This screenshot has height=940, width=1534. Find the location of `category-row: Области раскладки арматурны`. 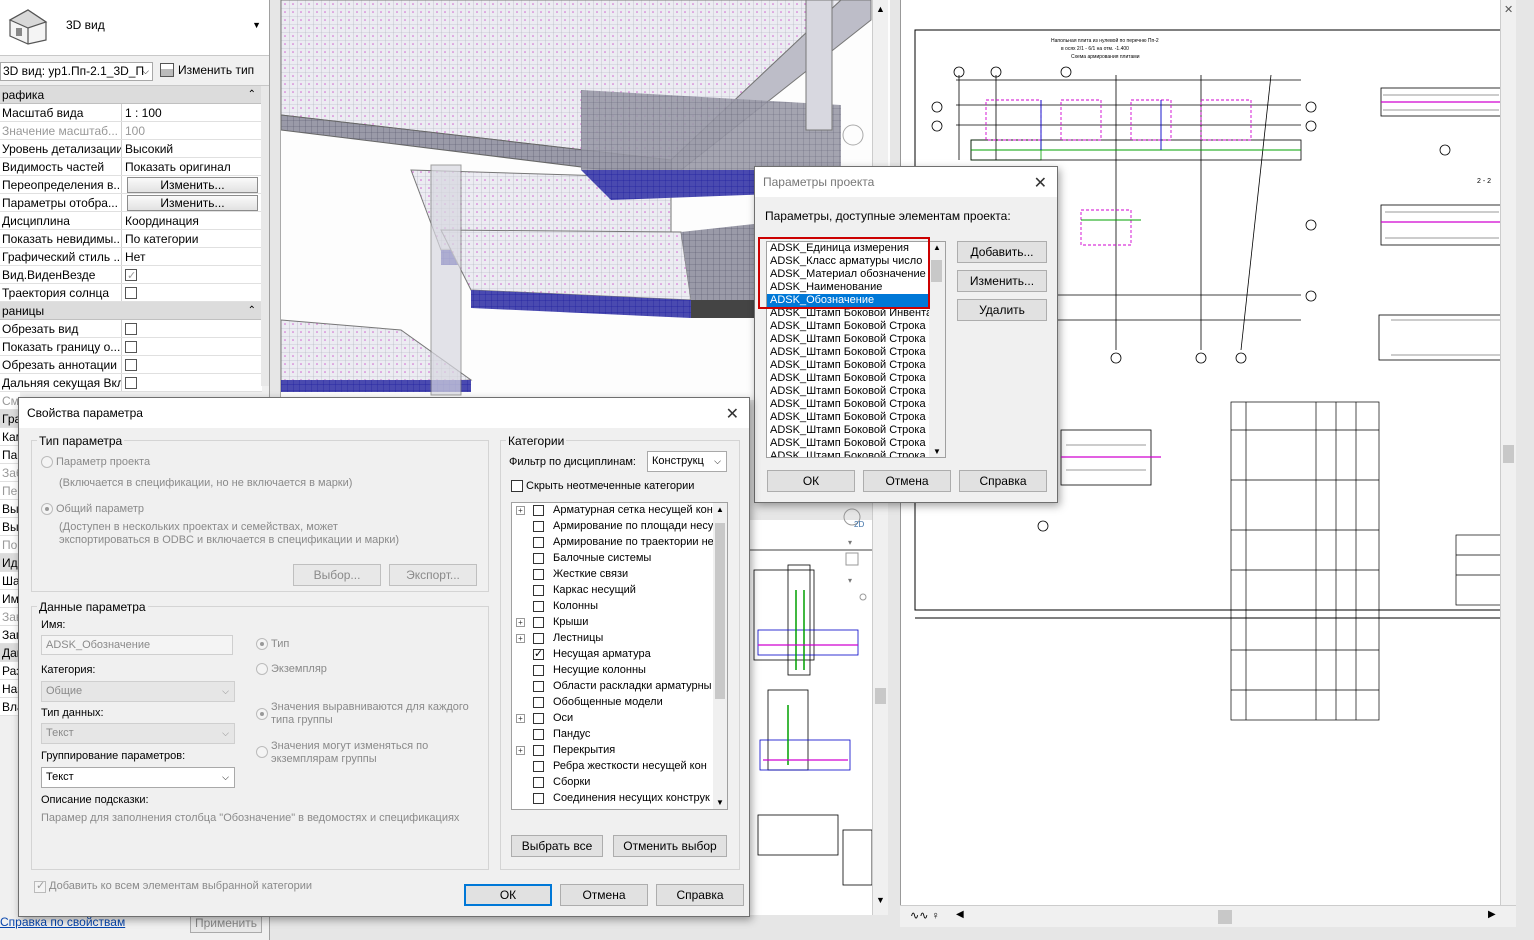

category-row: Области раскладки арматурны is located at coordinates (619, 687).